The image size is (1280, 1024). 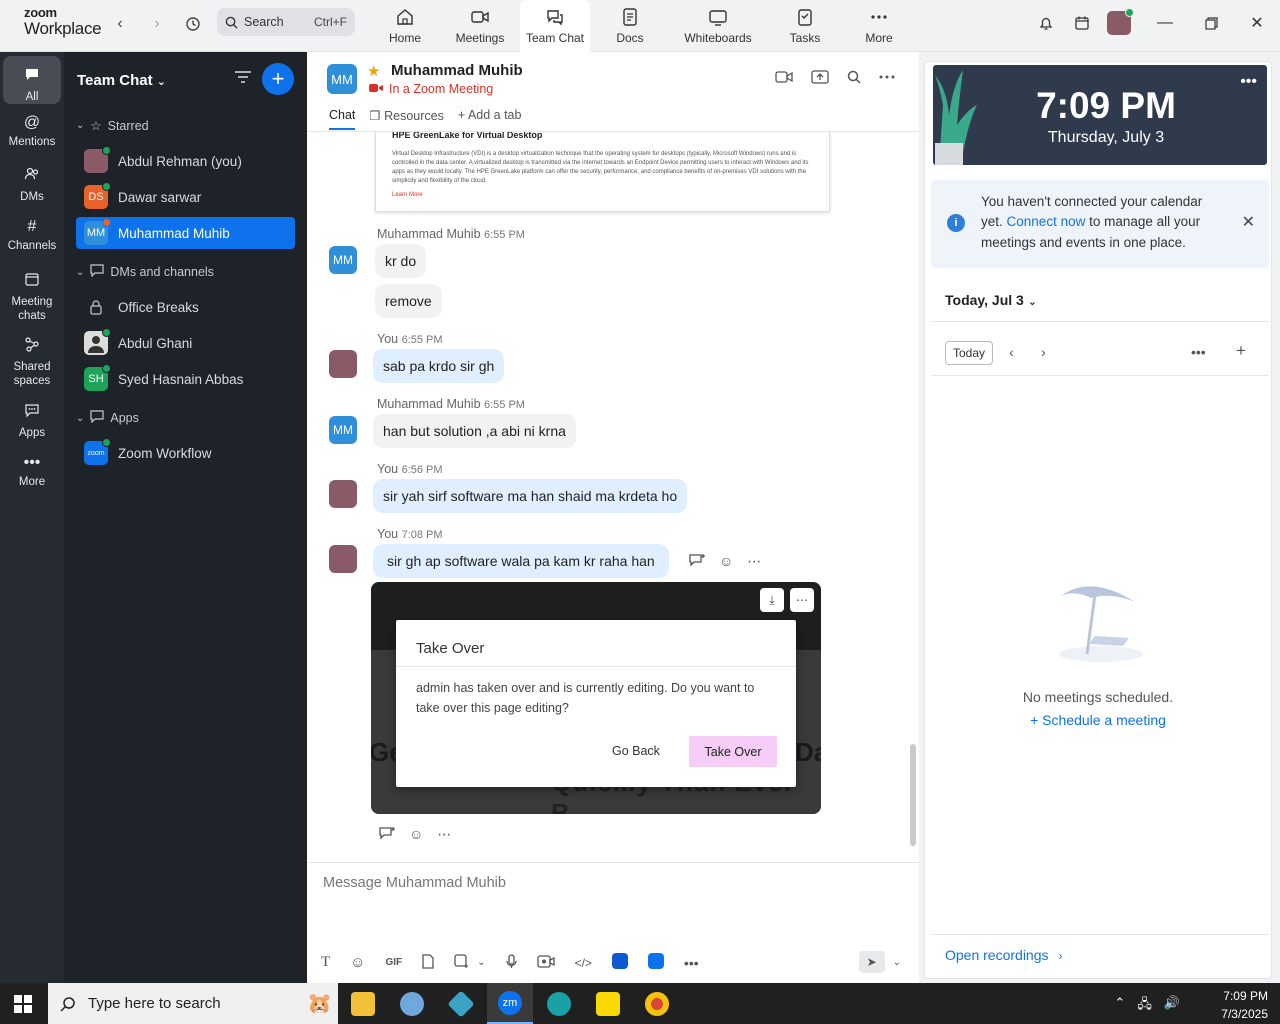 I want to click on code-snippet-icon: </>, so click(x=583, y=963).